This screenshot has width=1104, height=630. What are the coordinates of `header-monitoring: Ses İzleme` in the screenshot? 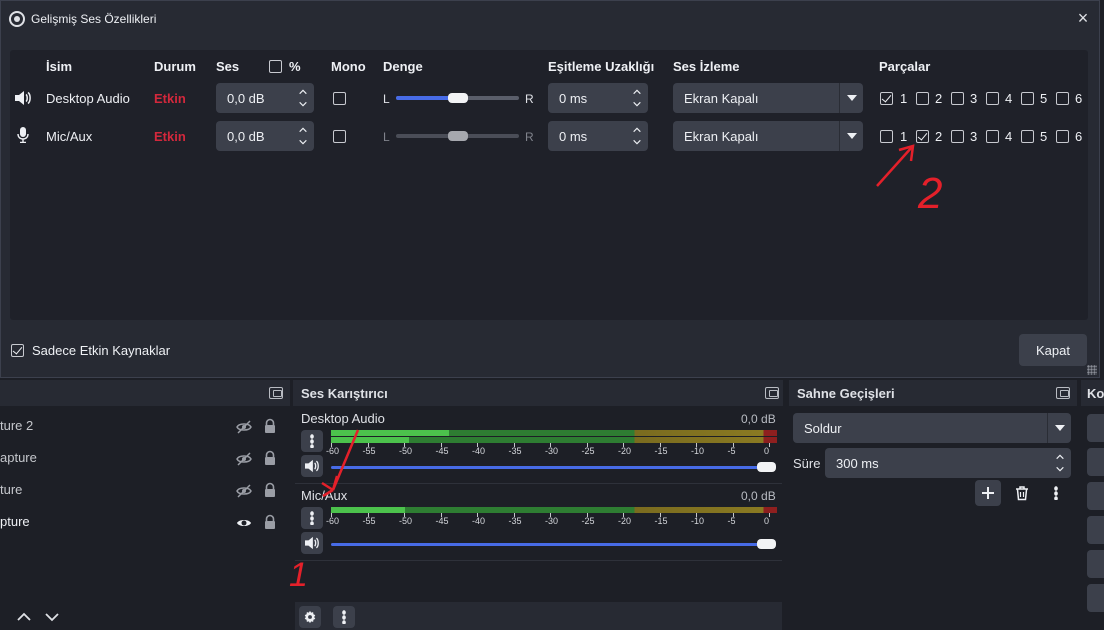 It's located at (706, 66).